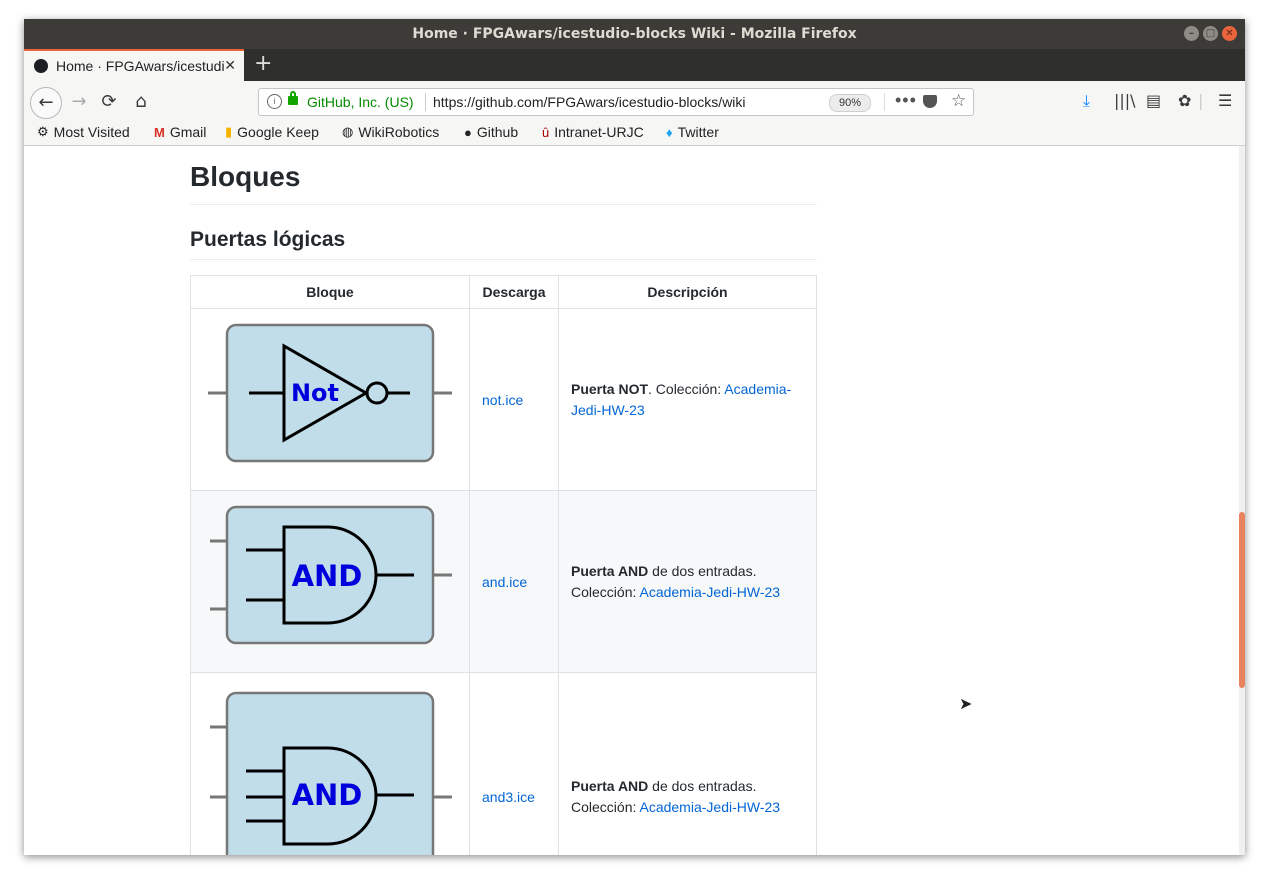  I want to click on download-cell: not.ice, so click(514, 399).